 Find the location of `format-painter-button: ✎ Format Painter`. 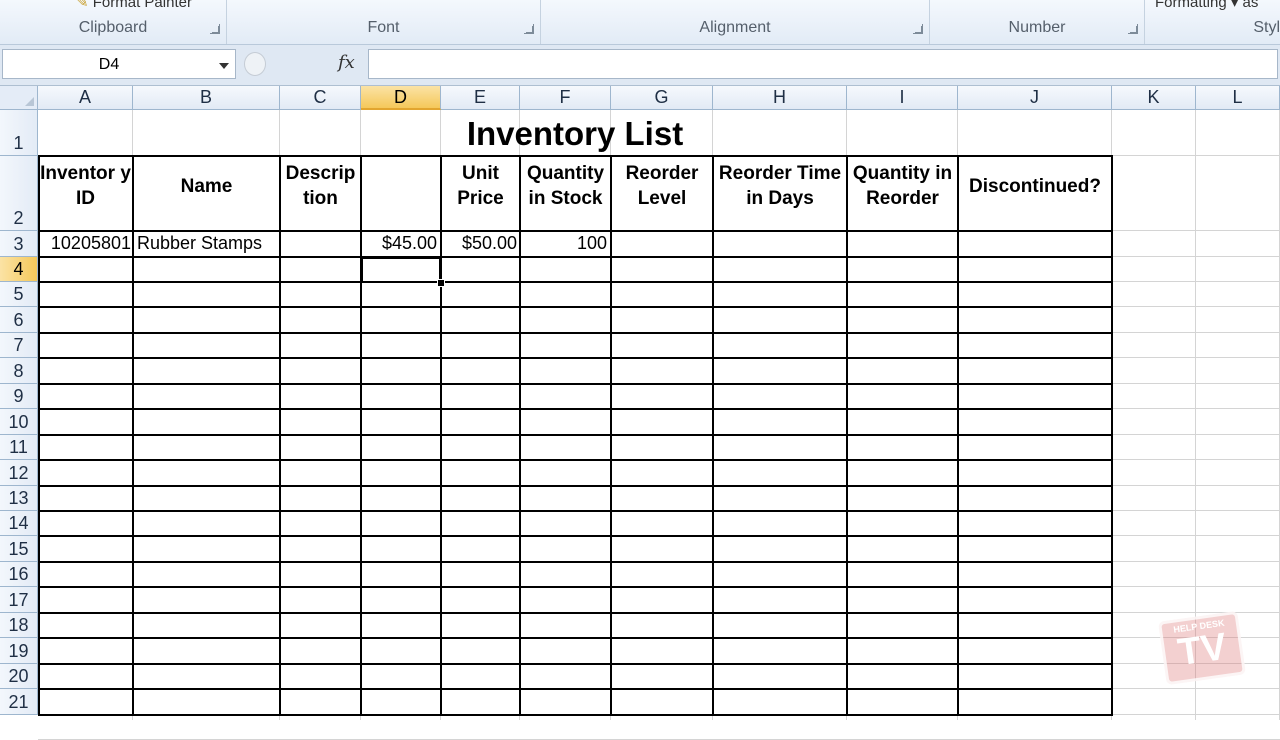

format-painter-button: ✎ Format Painter is located at coordinates (134, 5).